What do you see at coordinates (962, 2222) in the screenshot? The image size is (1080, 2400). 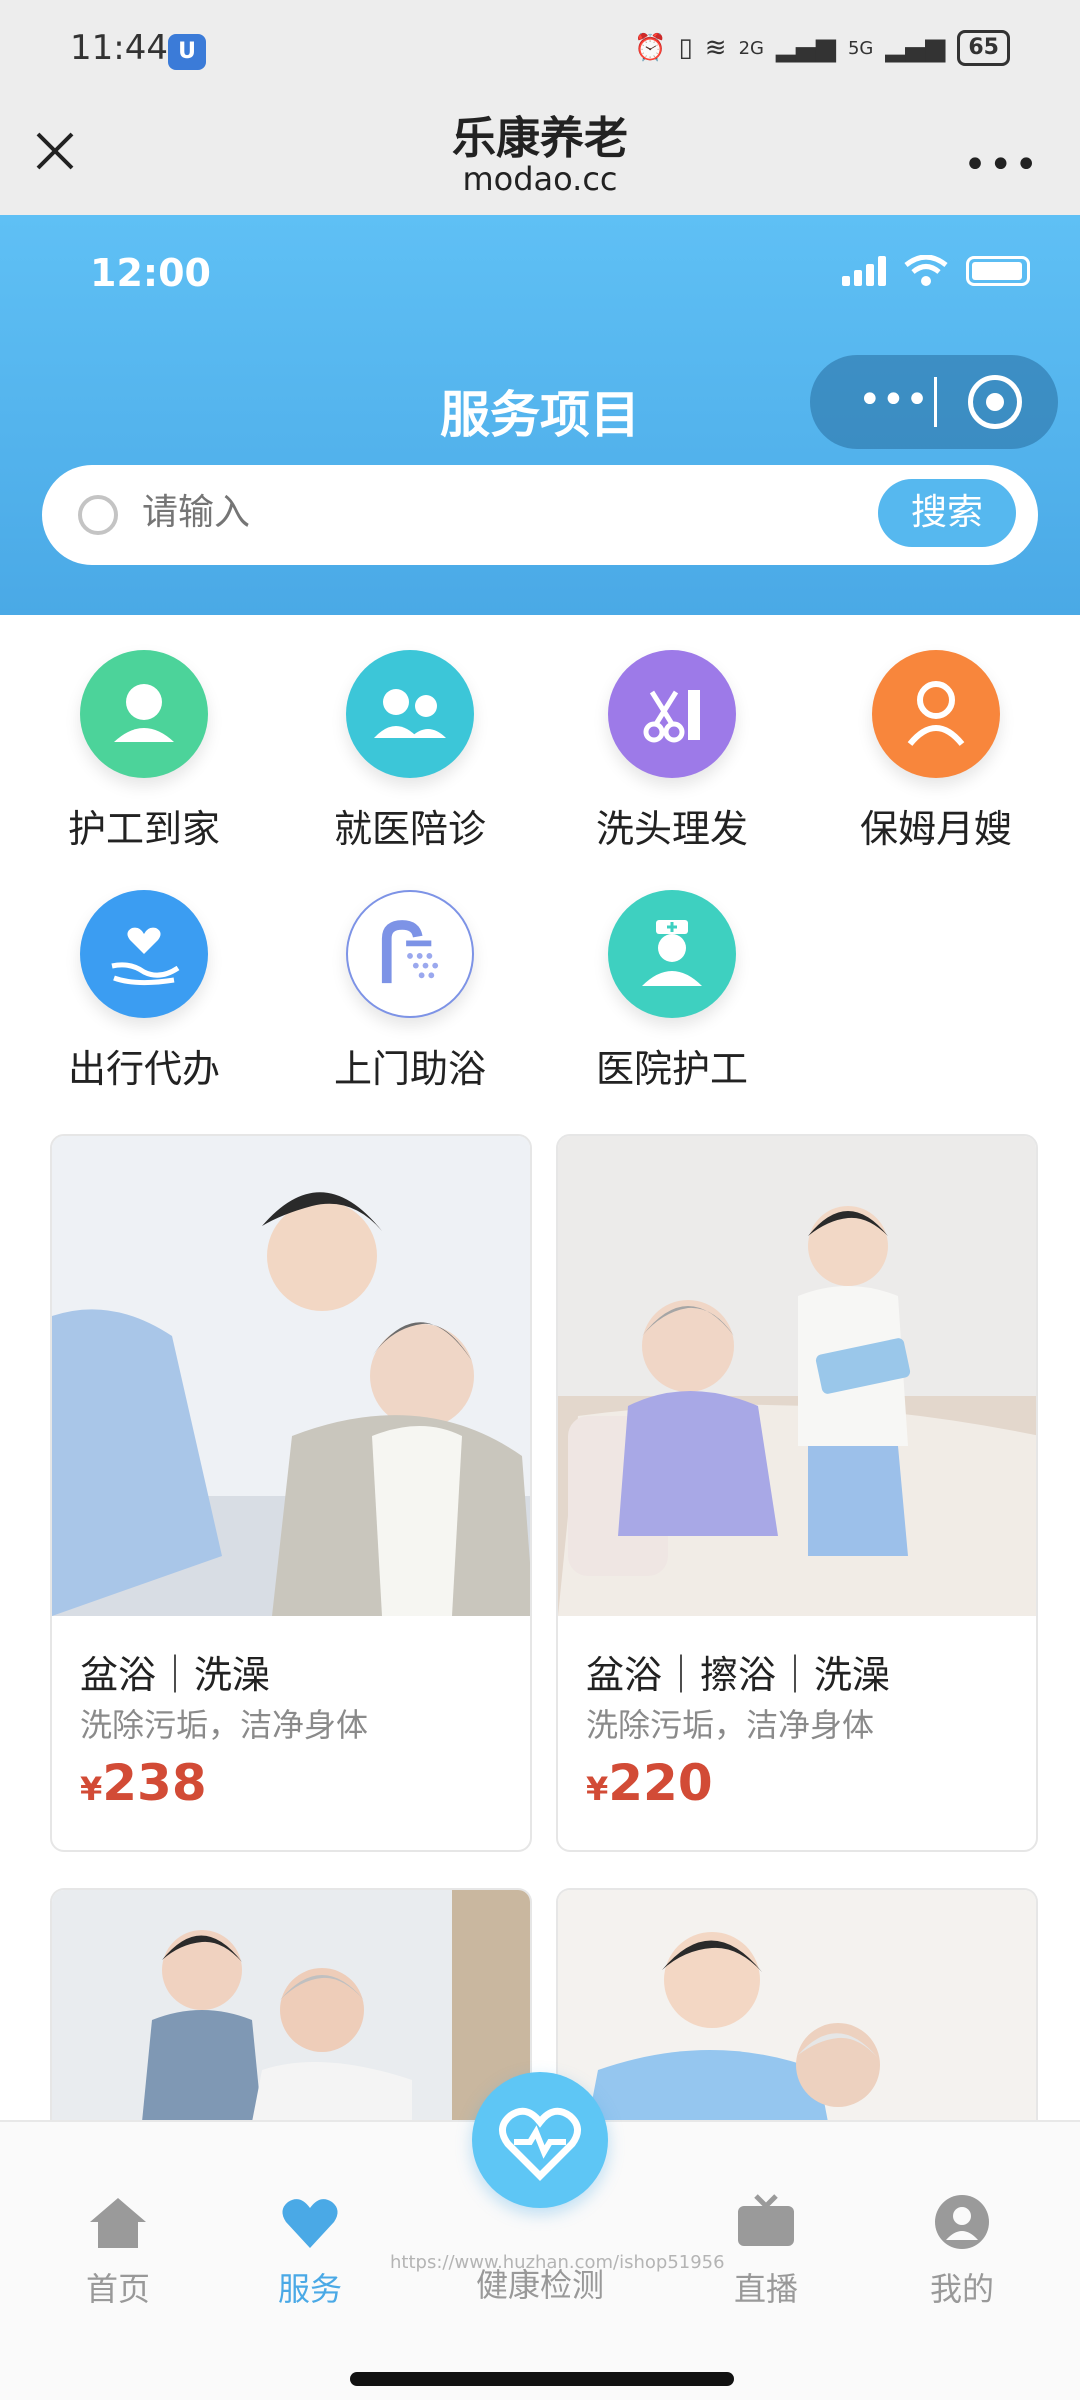 I see `user-icon` at bounding box center [962, 2222].